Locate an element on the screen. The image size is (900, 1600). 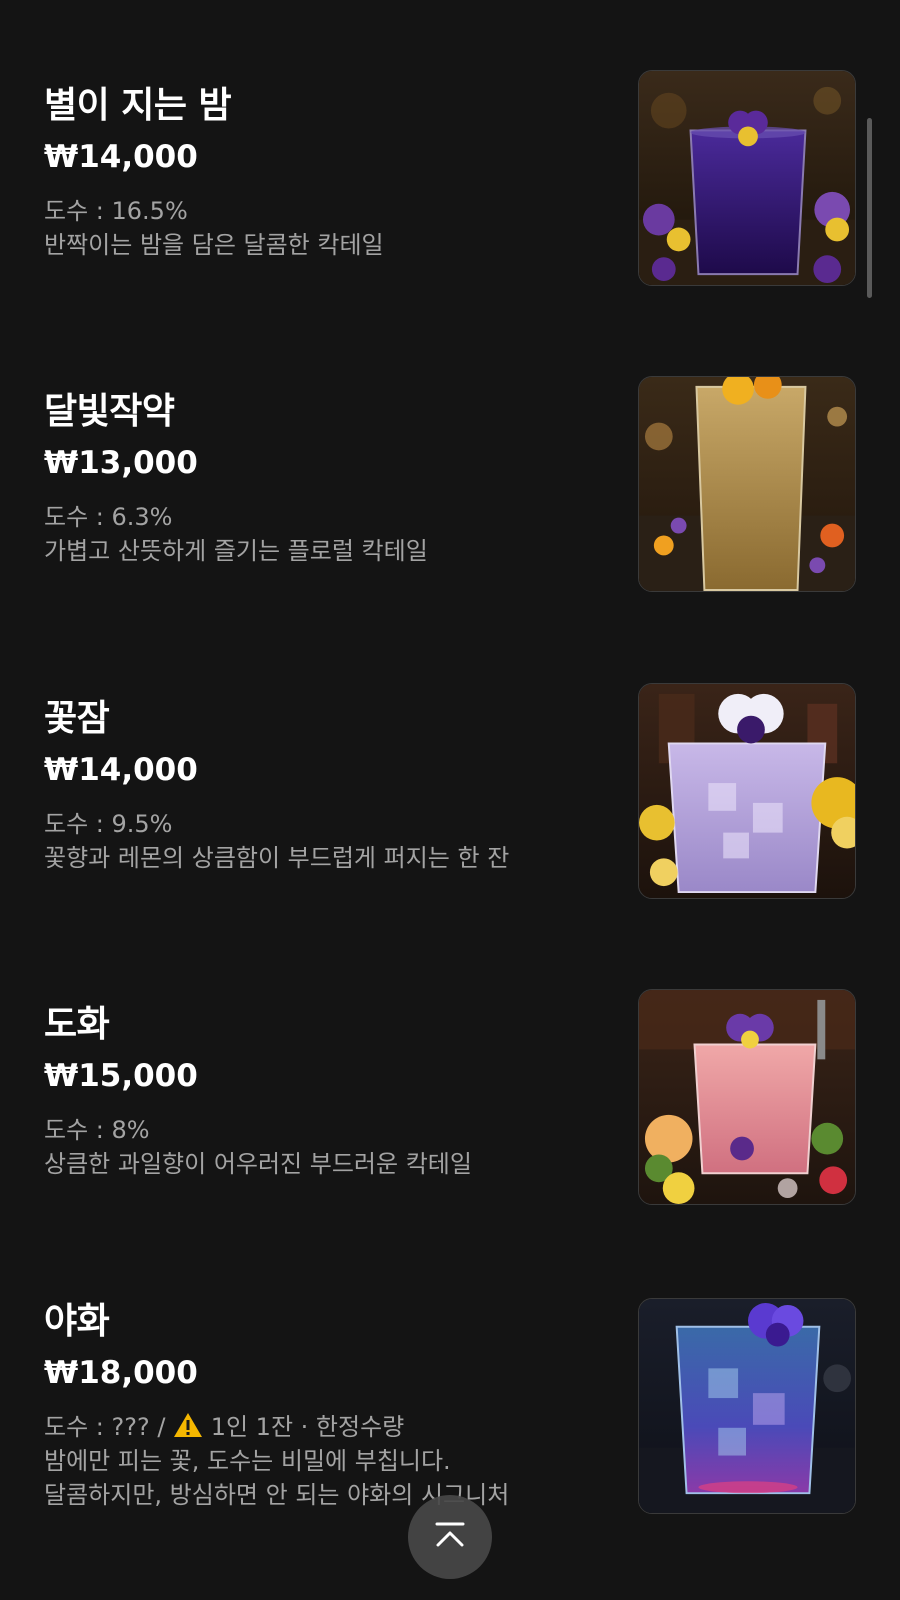
menu-item-description: 가볍고 산뜻하게 즐기는 플로럴 칵테일 is located at coordinates (236, 551).